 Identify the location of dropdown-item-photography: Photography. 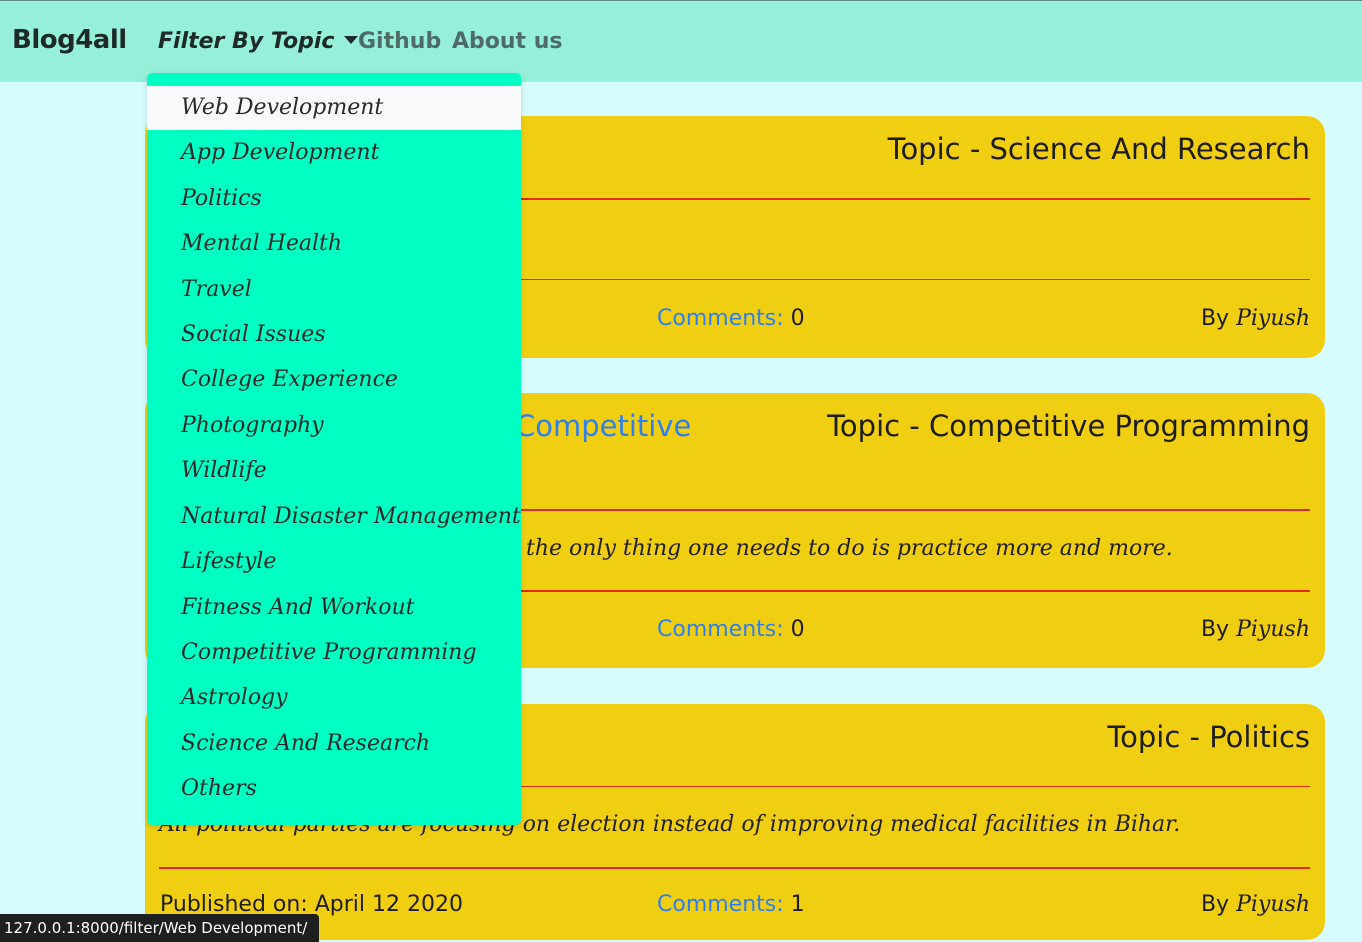
(334, 426).